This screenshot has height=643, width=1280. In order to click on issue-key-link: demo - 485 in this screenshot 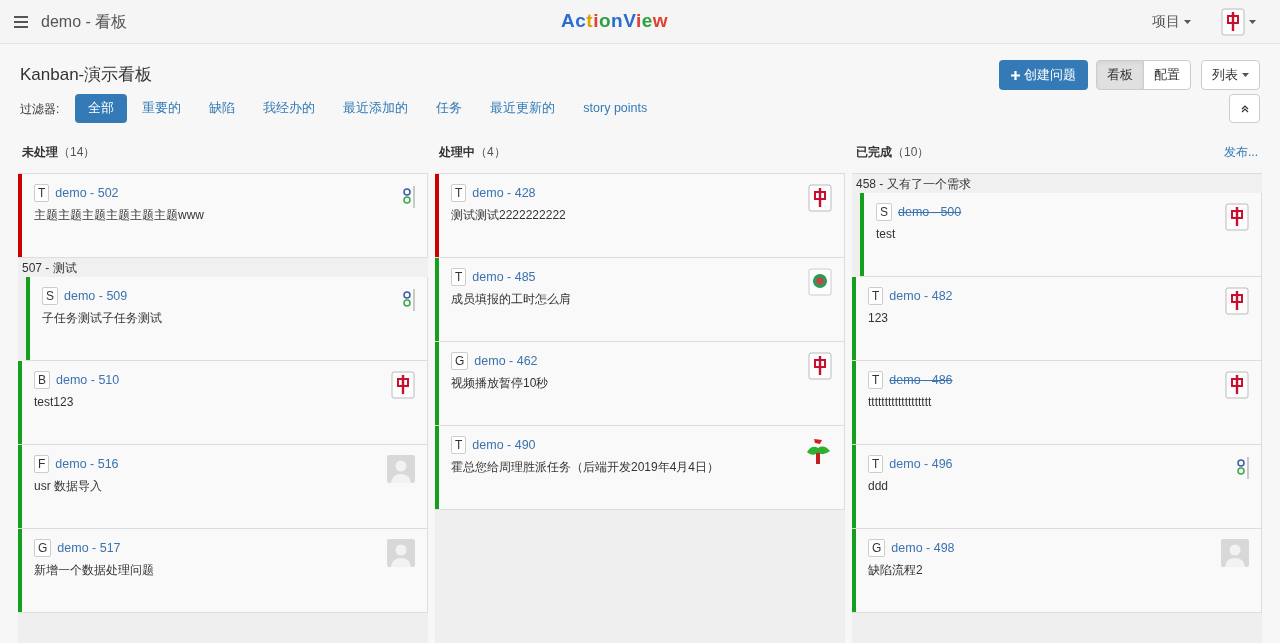, I will do `click(504, 277)`.